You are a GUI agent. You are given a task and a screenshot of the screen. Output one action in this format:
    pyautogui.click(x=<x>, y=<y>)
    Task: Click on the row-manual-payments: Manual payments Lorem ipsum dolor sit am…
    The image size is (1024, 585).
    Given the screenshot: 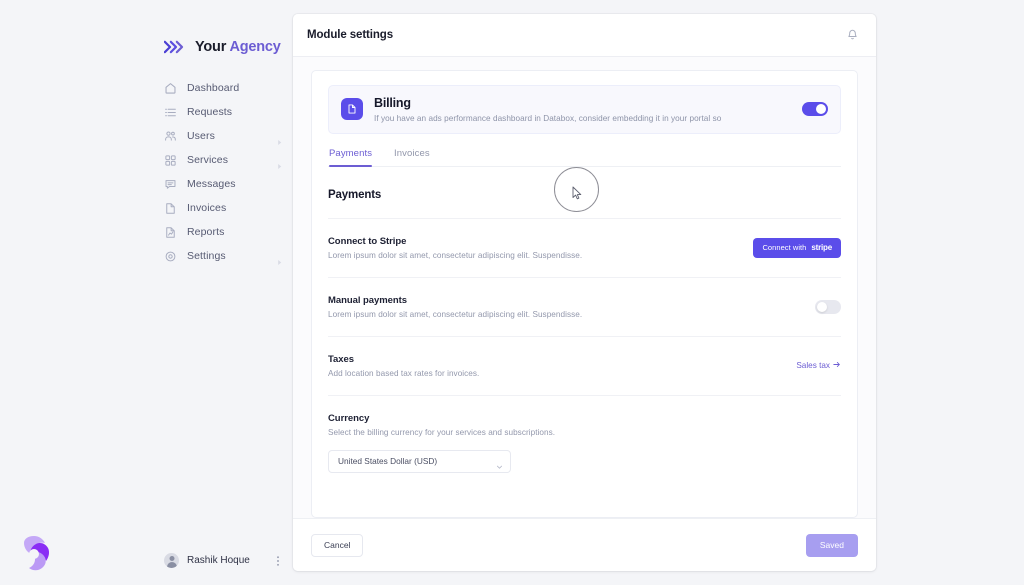 What is the action you would take?
    pyautogui.click(x=584, y=298)
    